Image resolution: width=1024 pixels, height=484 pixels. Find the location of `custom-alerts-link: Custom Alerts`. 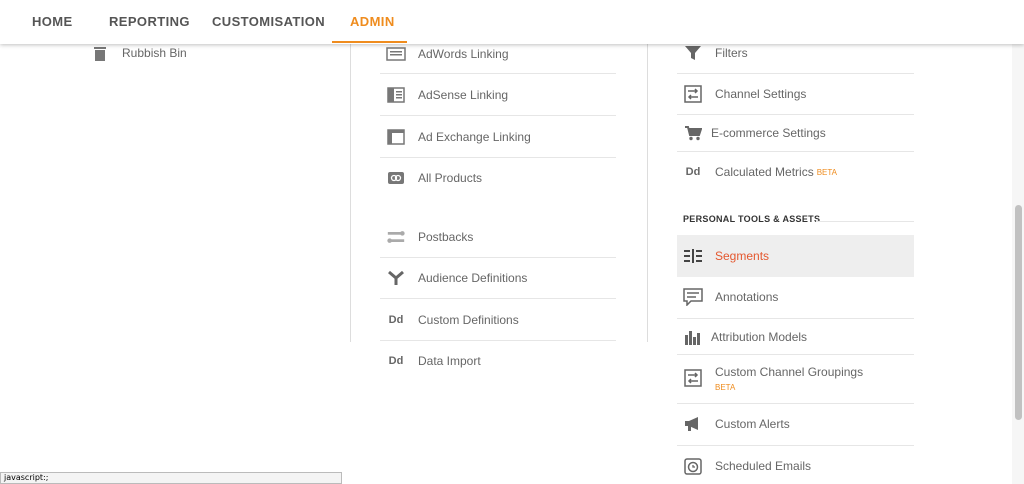

custom-alerts-link: Custom Alerts is located at coordinates (736, 424).